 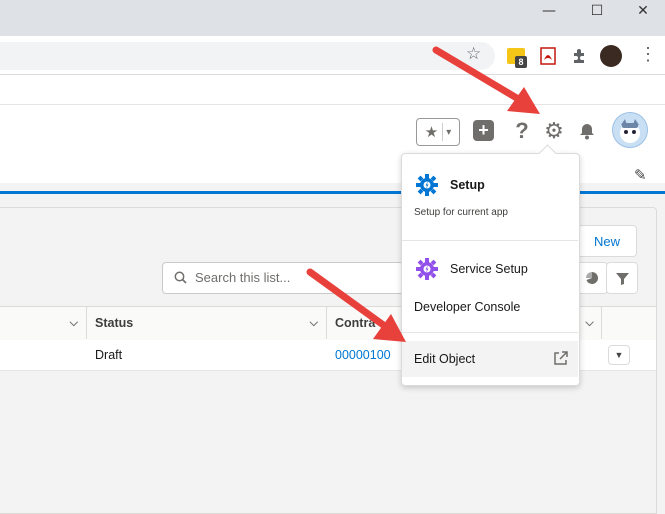 What do you see at coordinates (356, 305) in the screenshot?
I see `arrow-to-edit-object` at bounding box center [356, 305].